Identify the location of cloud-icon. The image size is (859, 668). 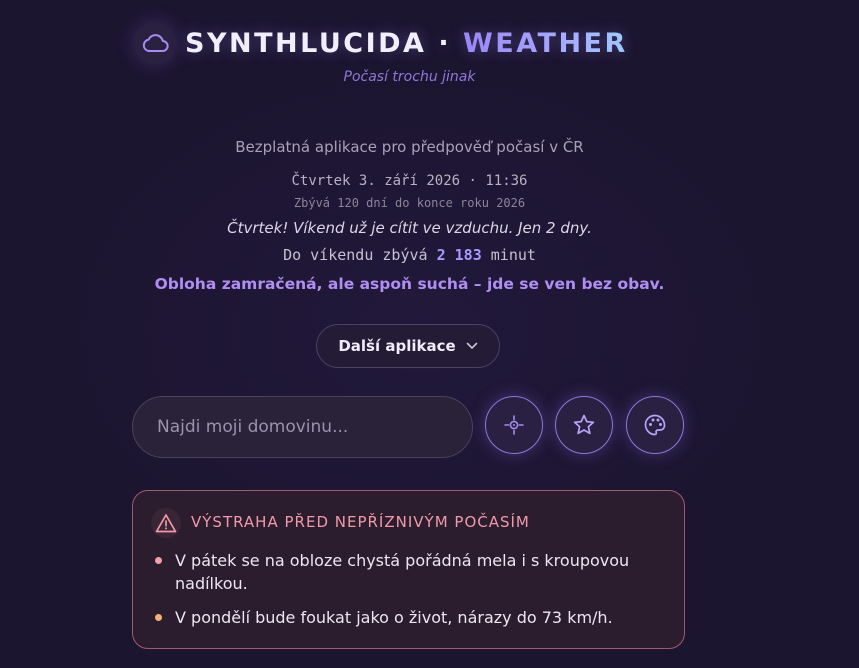
(155, 43).